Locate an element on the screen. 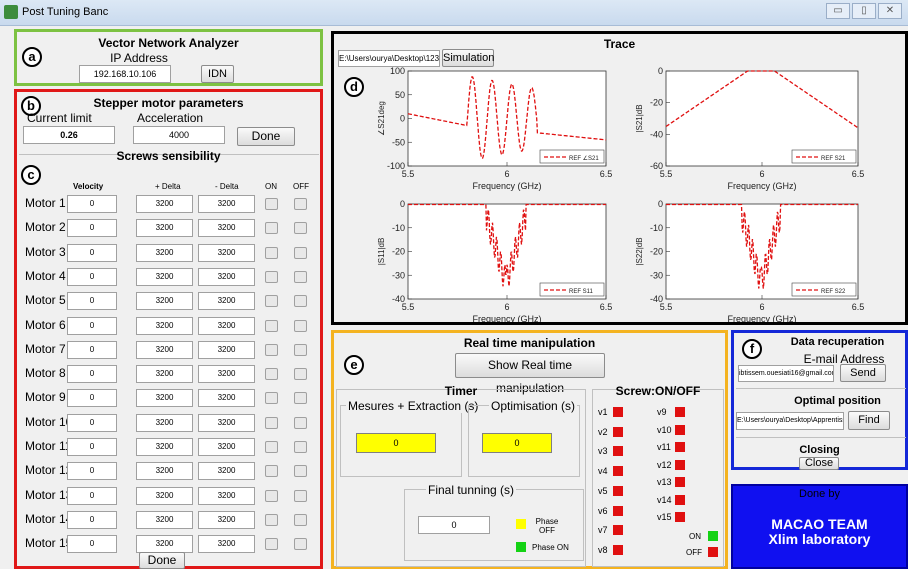 This screenshot has height=569, width=908. current-limit-input: 0.26 is located at coordinates (69, 135).